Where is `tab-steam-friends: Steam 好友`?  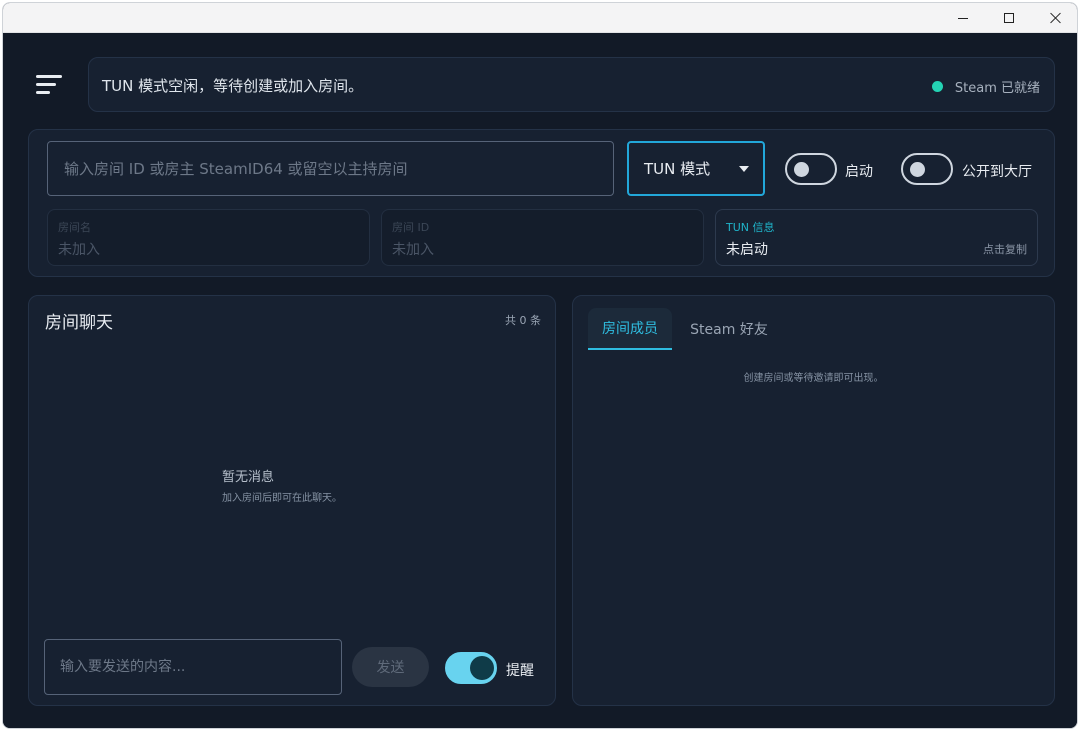
tab-steam-friends: Steam 好友 is located at coordinates (729, 329).